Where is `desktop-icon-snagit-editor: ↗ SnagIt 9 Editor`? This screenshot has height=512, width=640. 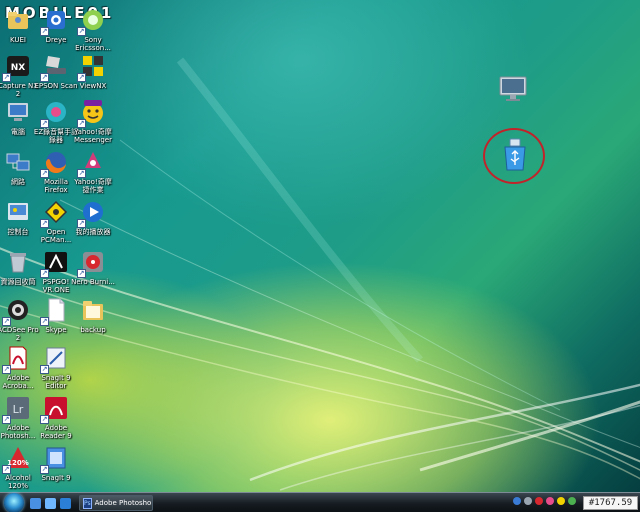
desktop-icon-snagit-editor: ↗ SnagIt 9 Editor is located at coordinates (56, 367).